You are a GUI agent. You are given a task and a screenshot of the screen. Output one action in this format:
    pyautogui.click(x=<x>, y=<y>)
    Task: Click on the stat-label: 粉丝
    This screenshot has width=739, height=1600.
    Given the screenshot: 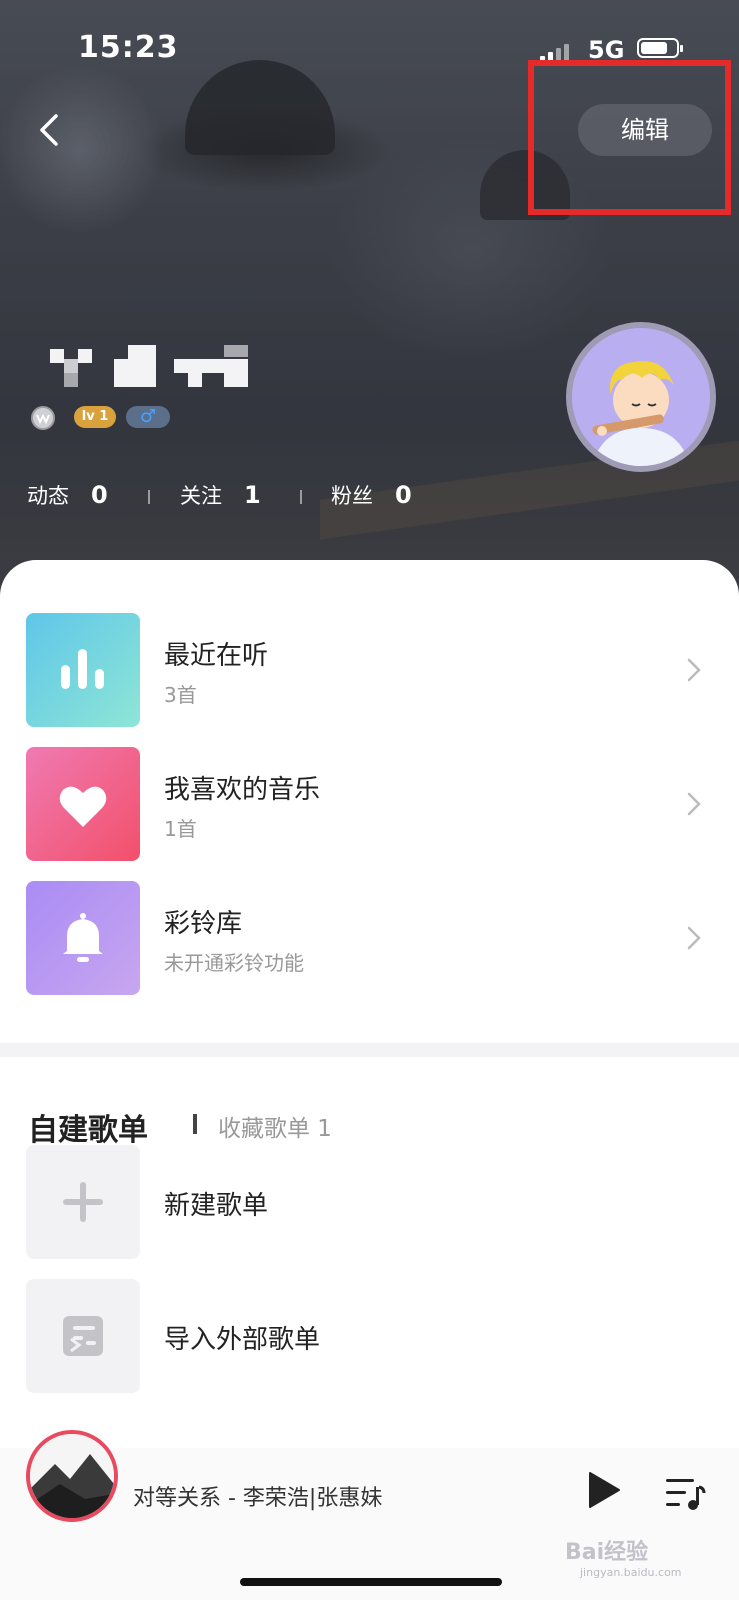 What is the action you would take?
    pyautogui.click(x=352, y=496)
    